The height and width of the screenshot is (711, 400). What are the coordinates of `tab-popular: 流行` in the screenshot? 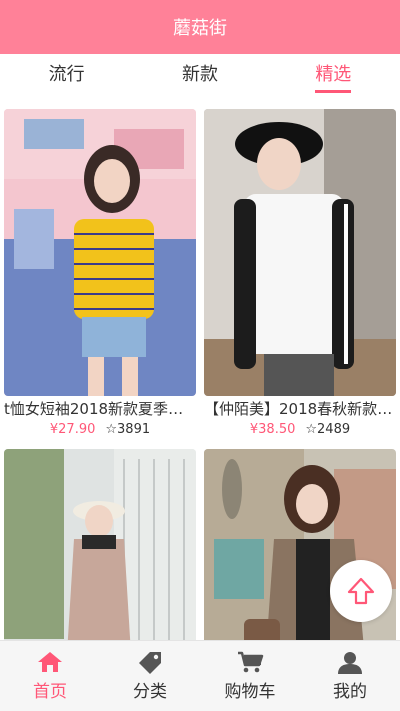 It's located at (66, 78).